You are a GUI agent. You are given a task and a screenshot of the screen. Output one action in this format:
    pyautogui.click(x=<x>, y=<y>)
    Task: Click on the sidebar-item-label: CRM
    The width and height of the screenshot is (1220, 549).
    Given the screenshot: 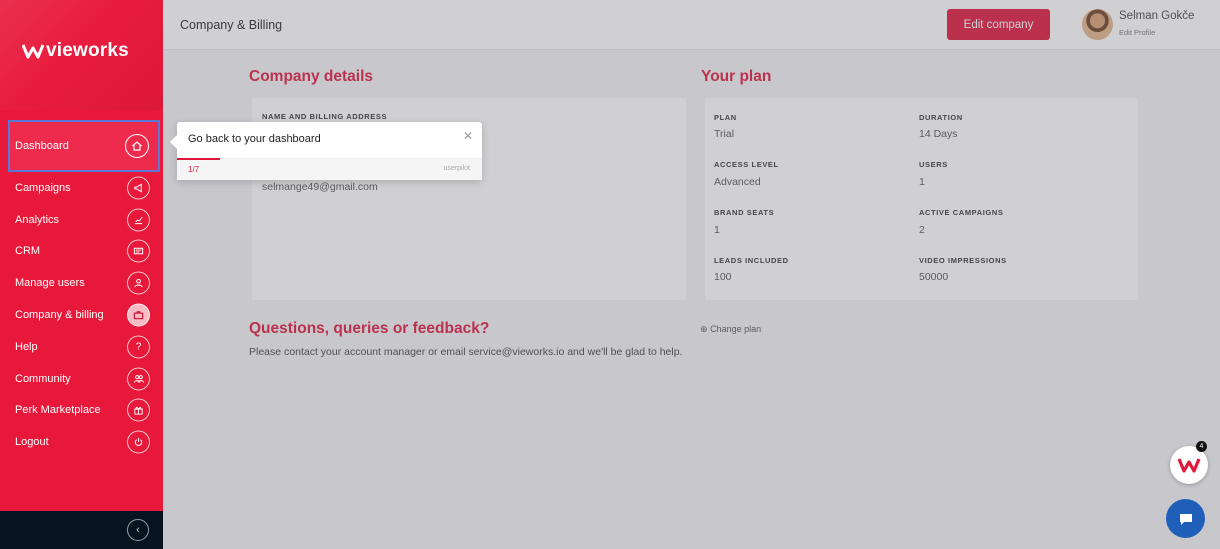 What is the action you would take?
    pyautogui.click(x=28, y=251)
    